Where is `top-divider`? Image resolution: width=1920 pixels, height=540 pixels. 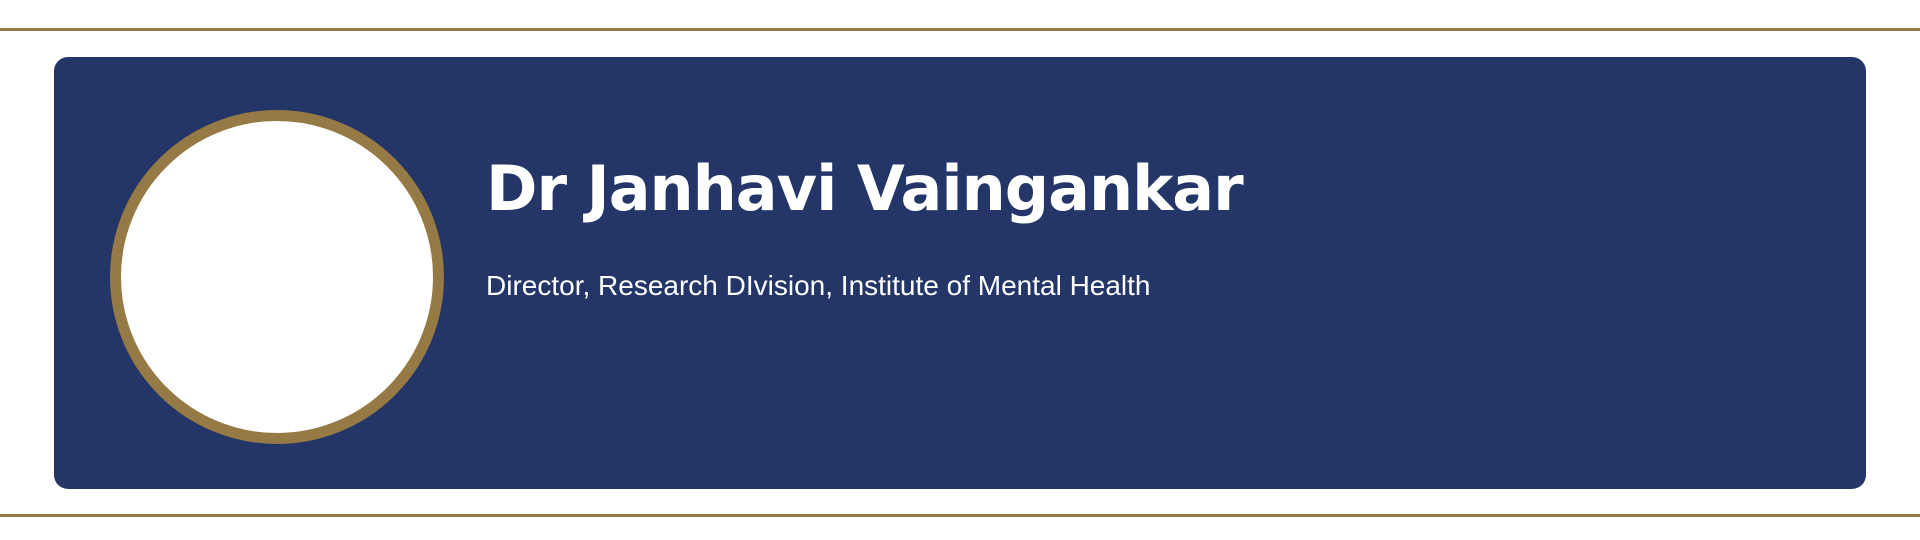
top-divider is located at coordinates (960, 29).